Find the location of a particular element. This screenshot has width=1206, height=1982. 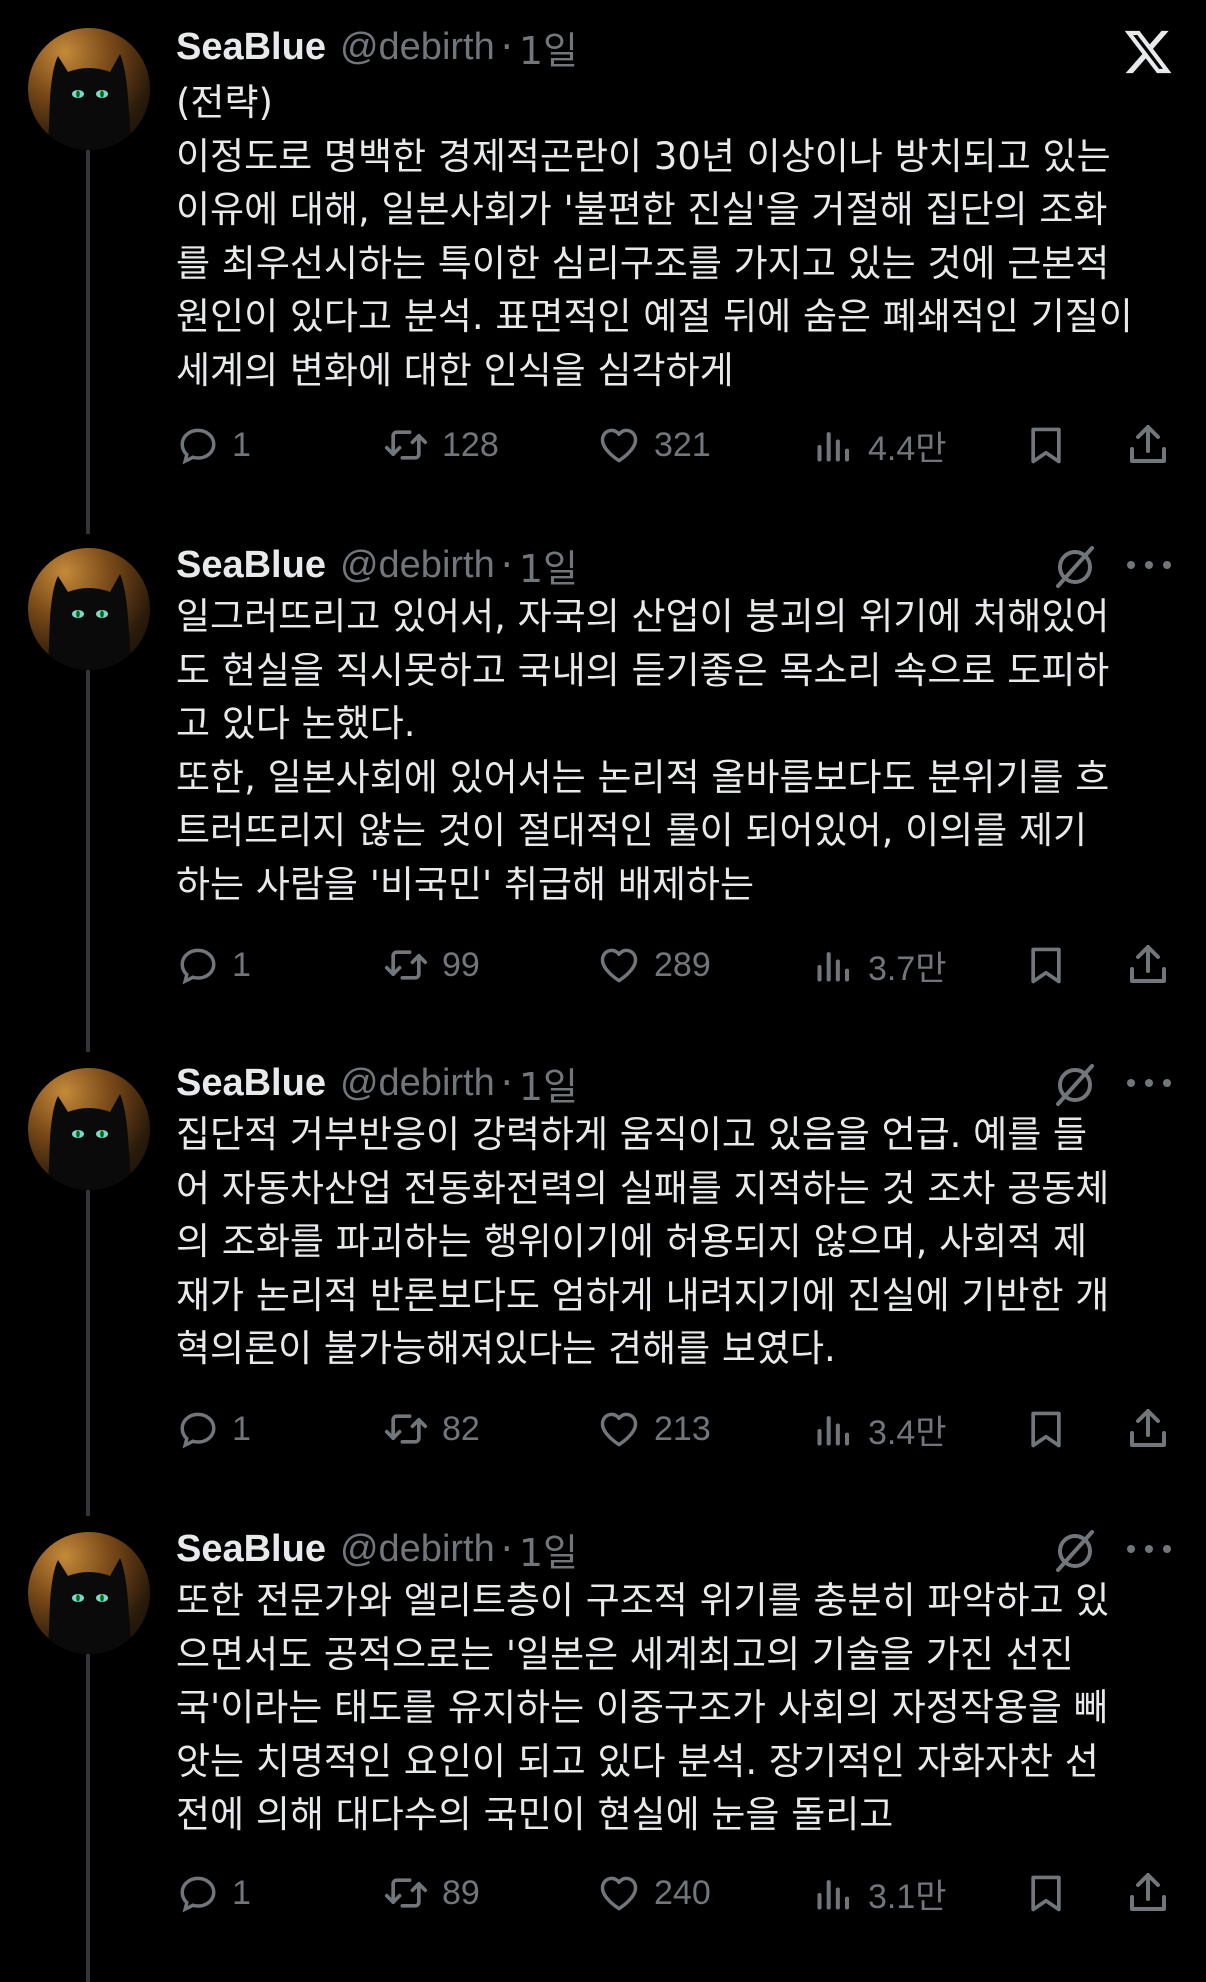

tweet-text-line: 의 조화를 파괴하는 행위이기에 허용되지 않으며, 사회적 제 is located at coordinates (632, 1241).